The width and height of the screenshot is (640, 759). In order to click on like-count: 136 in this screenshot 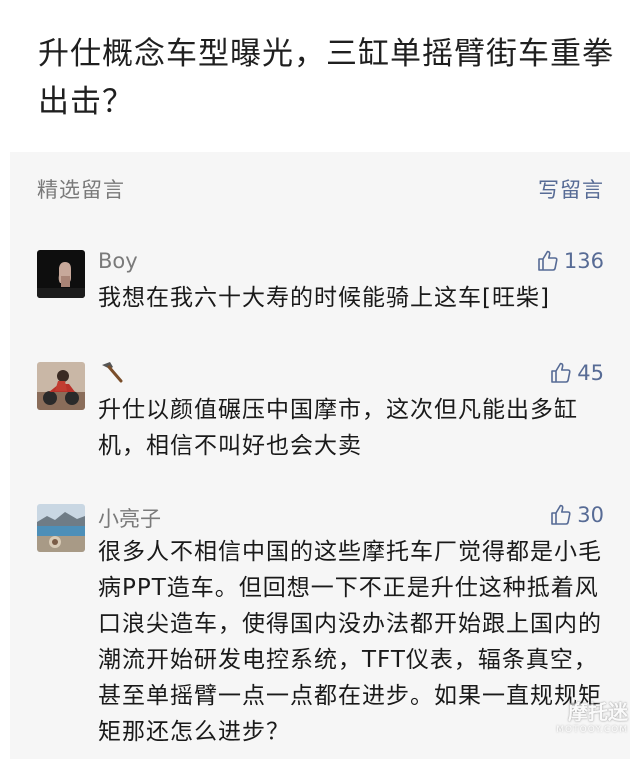, I will do `click(583, 261)`.